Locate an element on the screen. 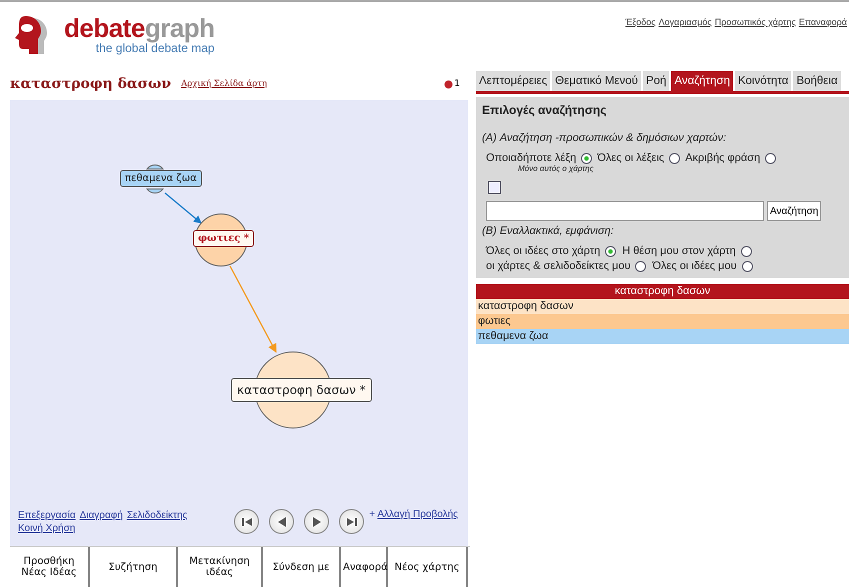 The height and width of the screenshot is (587, 849). last-icon is located at coordinates (352, 522).